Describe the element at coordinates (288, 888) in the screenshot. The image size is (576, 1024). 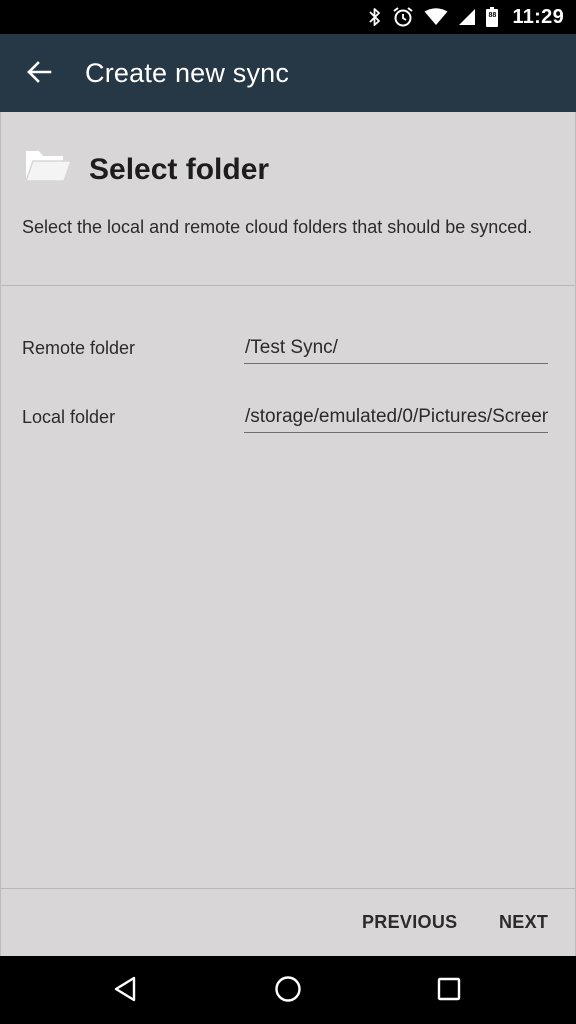
I see `footer-divider` at that location.